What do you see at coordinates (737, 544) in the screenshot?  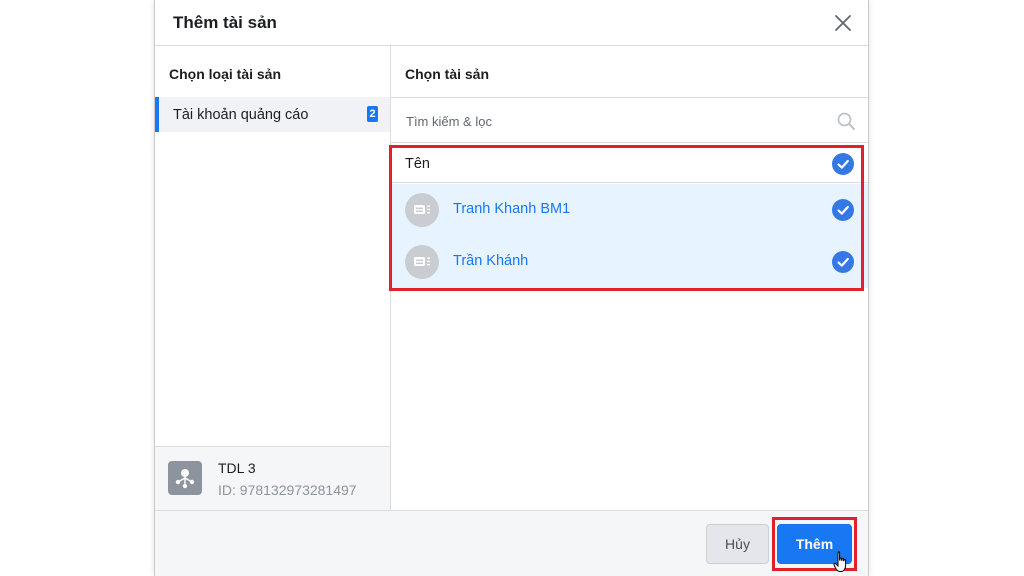 I see `cancel-button: Hủy` at bounding box center [737, 544].